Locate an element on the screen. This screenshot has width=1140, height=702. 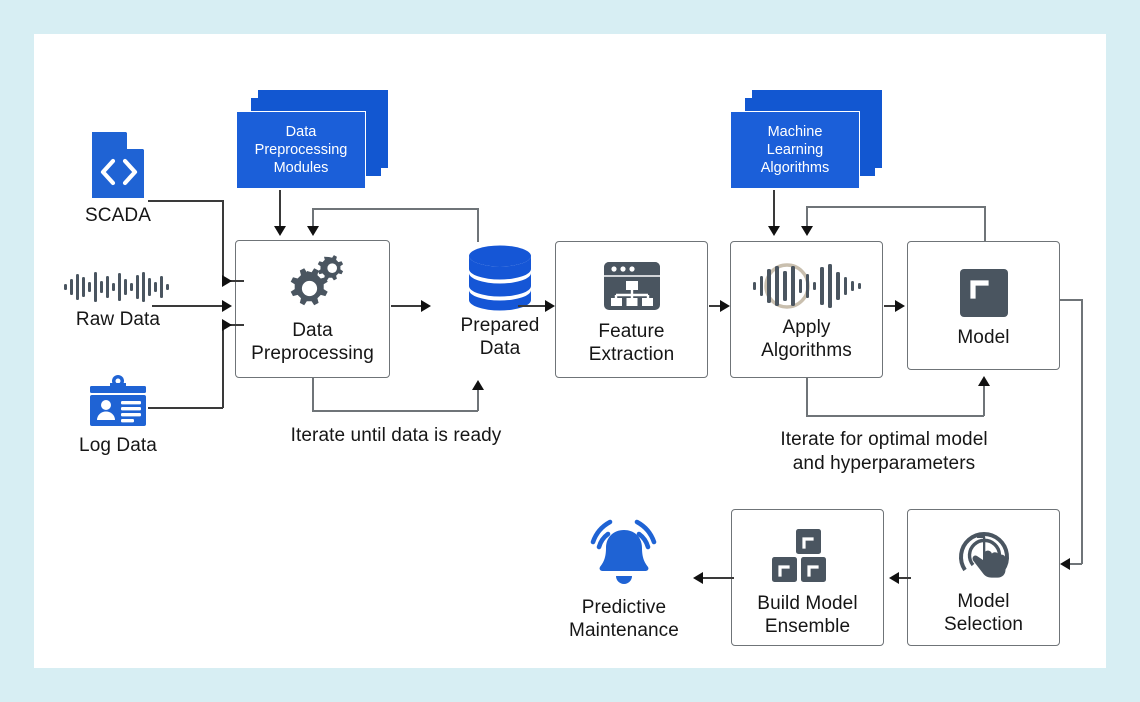
stage-label-data-preprocessing: Data Preprocessing is located at coordinates (312, 342).